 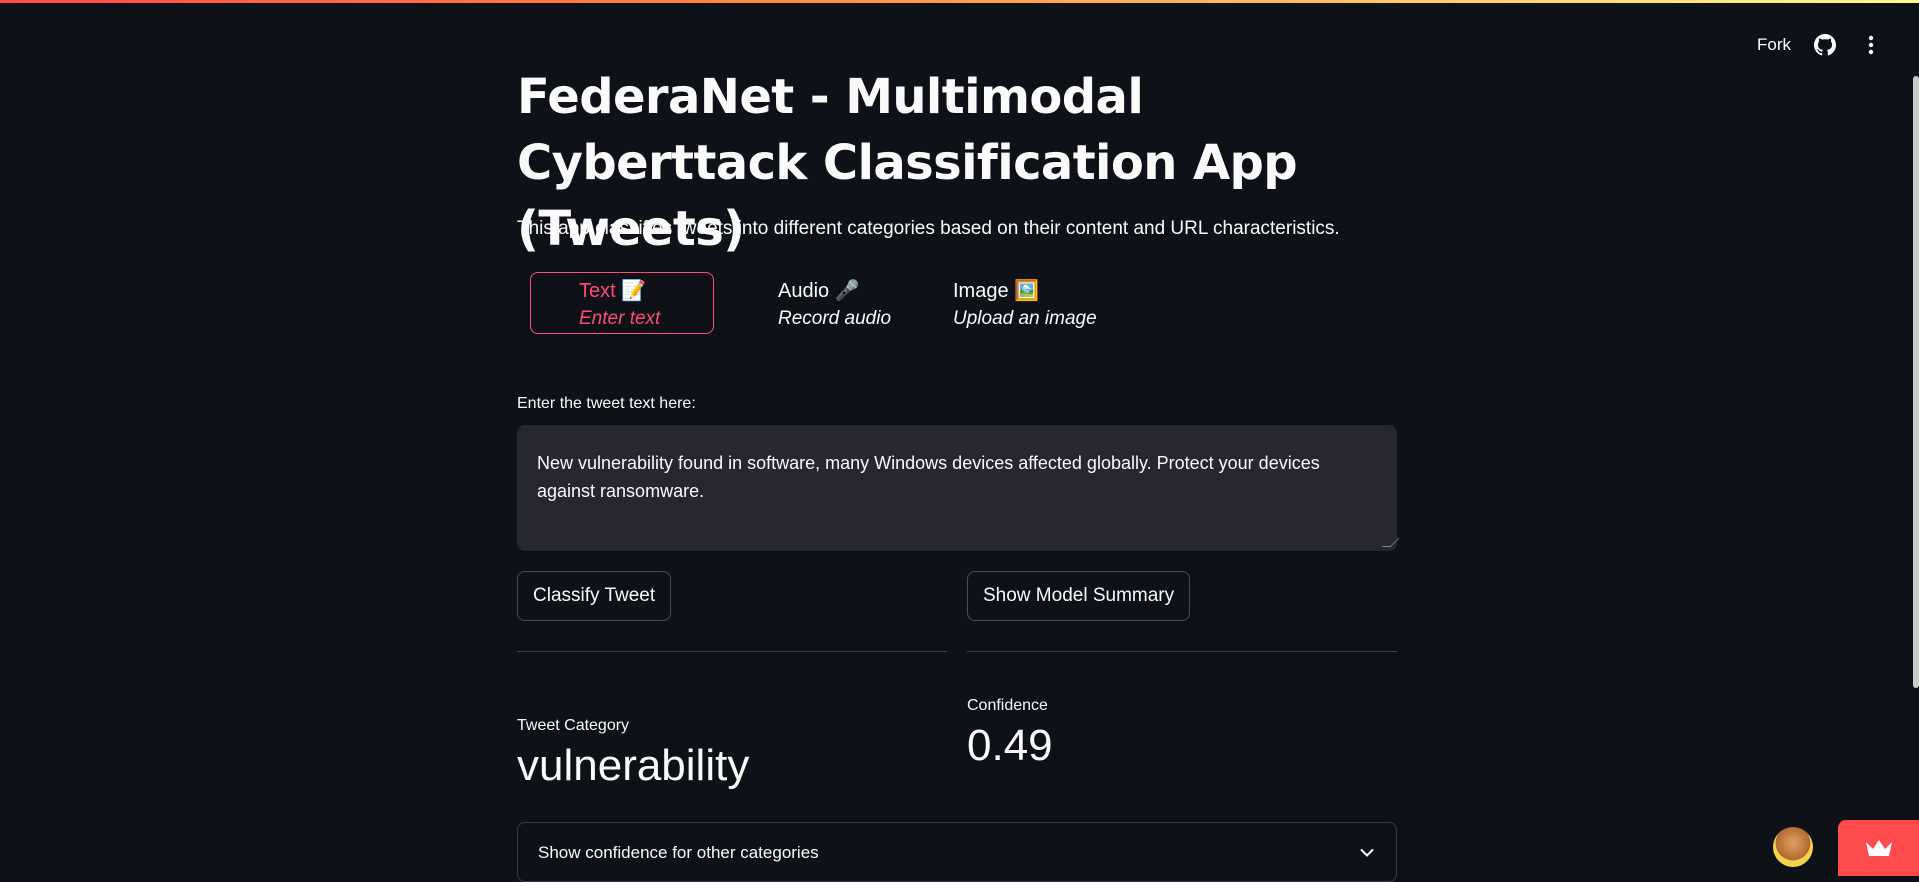 What do you see at coordinates (959, 1) in the screenshot?
I see `top-decoration-bar` at bounding box center [959, 1].